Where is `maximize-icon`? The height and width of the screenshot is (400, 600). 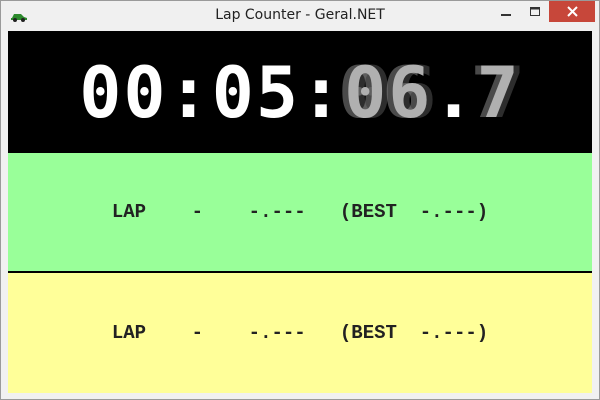
maximize-icon is located at coordinates (535, 11).